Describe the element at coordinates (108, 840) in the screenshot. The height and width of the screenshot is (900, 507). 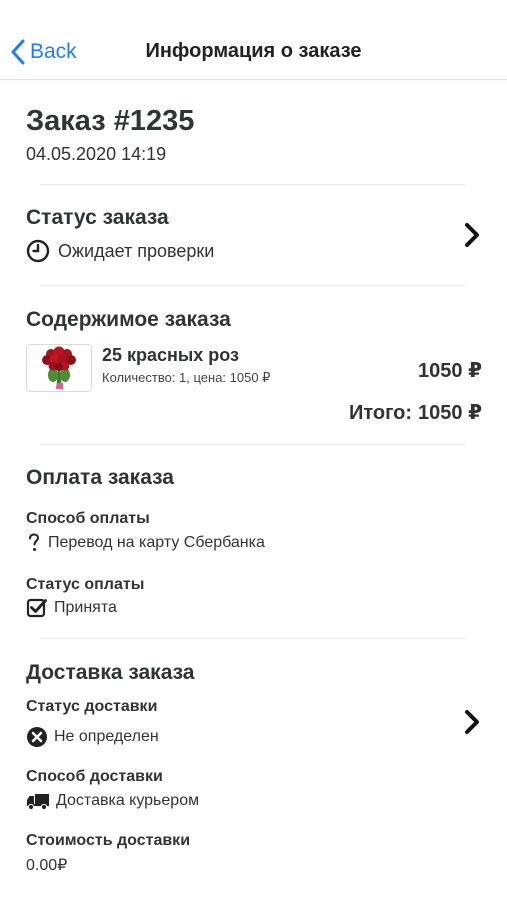
I see `delivery-cost-label: Стоимость доставки` at that location.